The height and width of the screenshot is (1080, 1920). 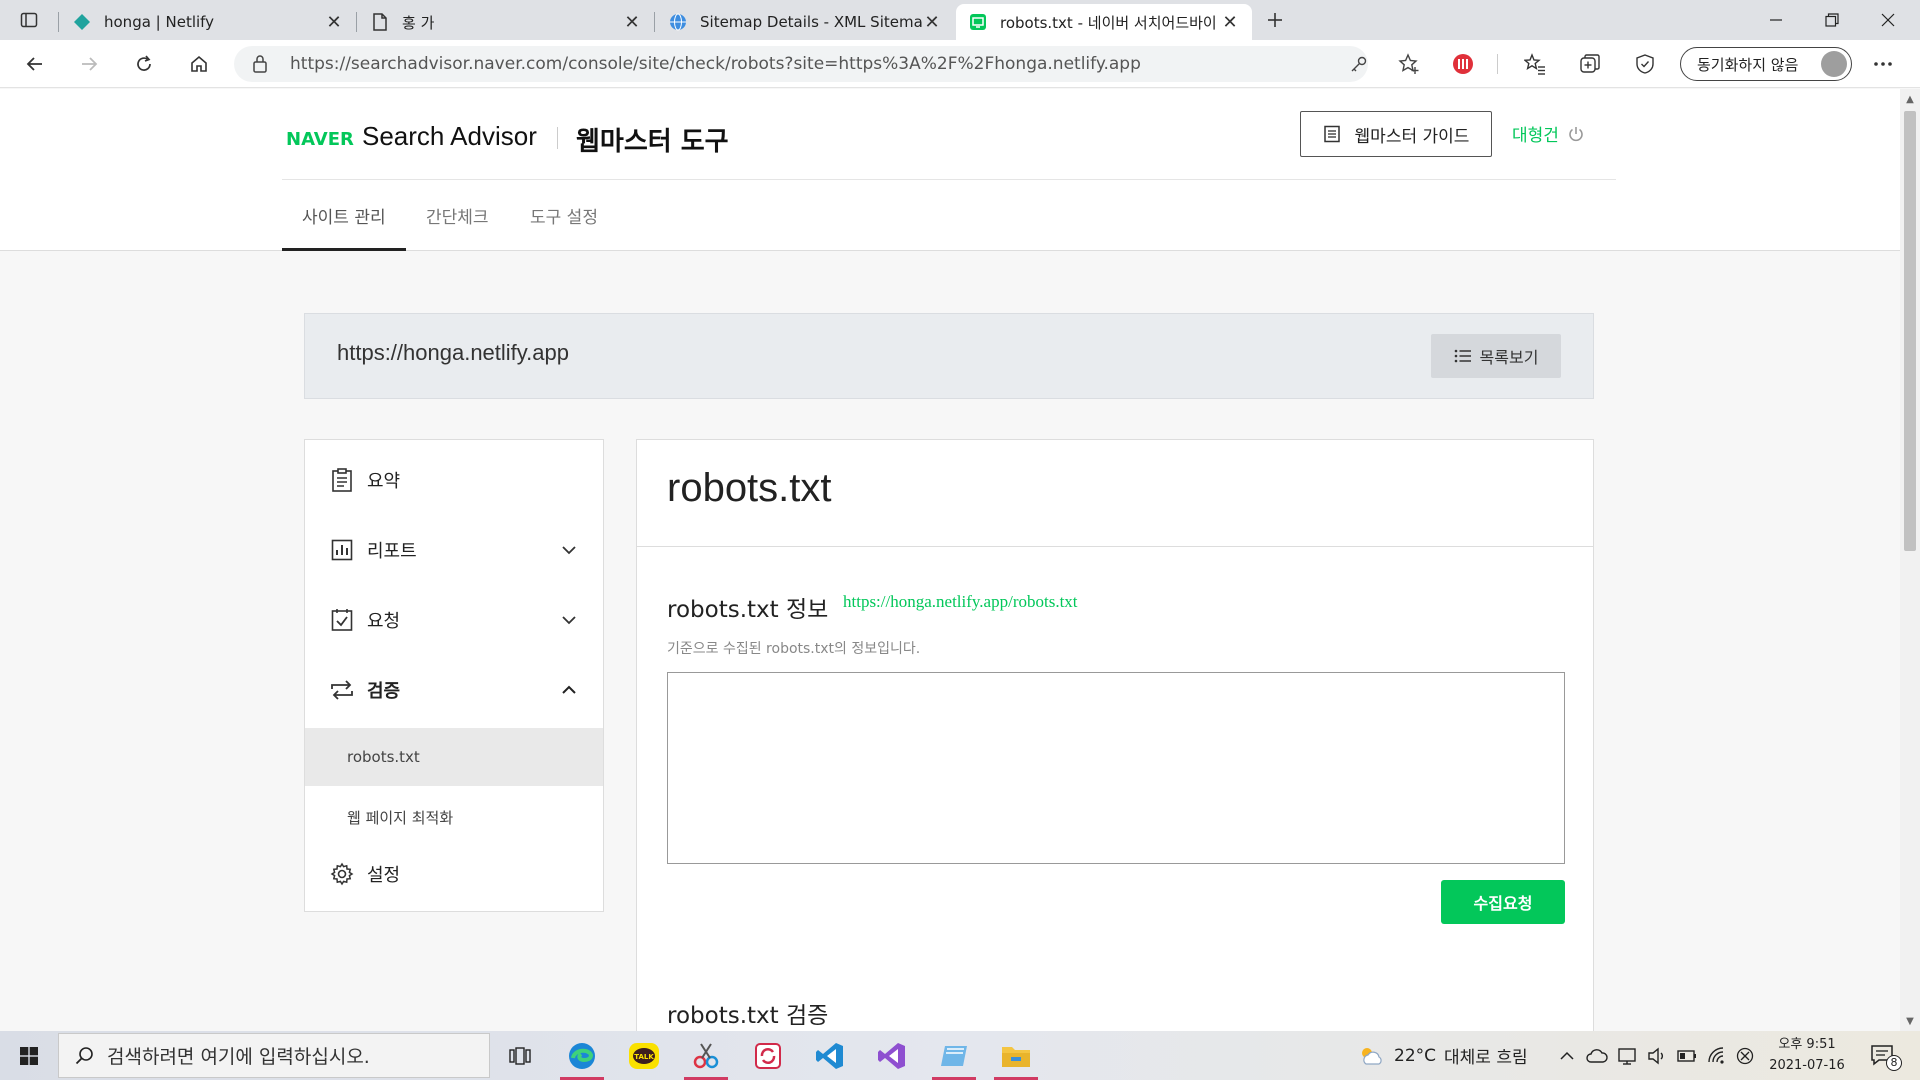 I want to click on webmaster-guide-button: 웹마스터 가이드, so click(x=1396, y=134).